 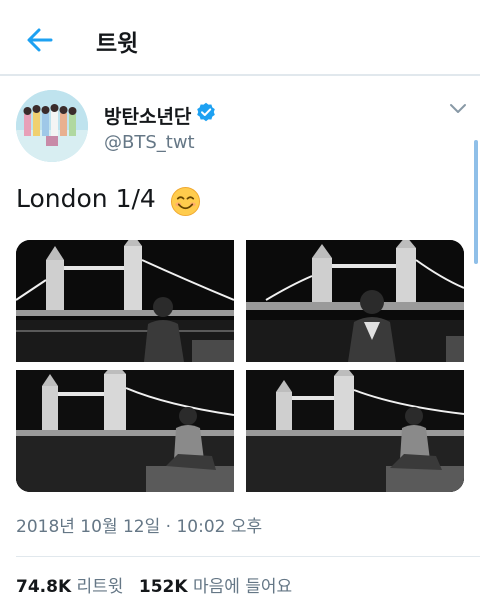 I want to click on back-button, so click(x=40, y=40).